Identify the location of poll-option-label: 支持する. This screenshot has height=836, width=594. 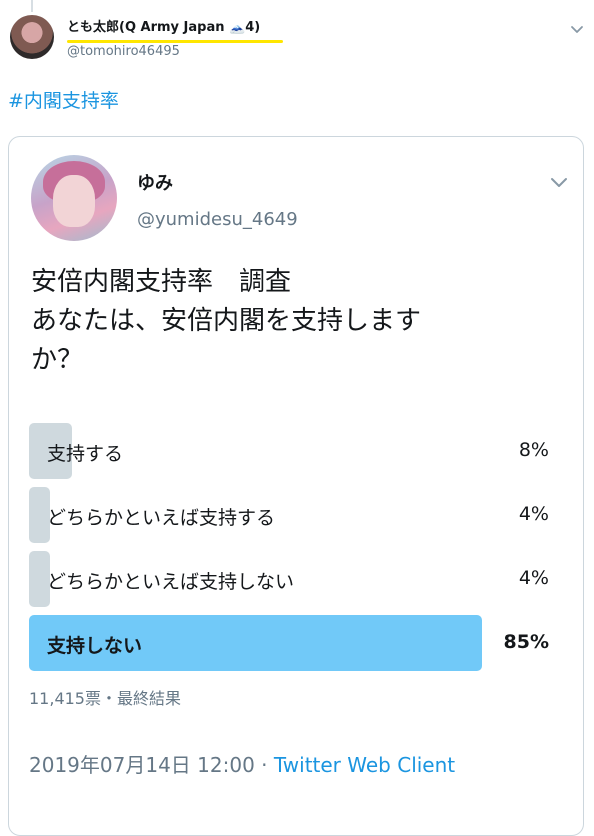
(85, 454).